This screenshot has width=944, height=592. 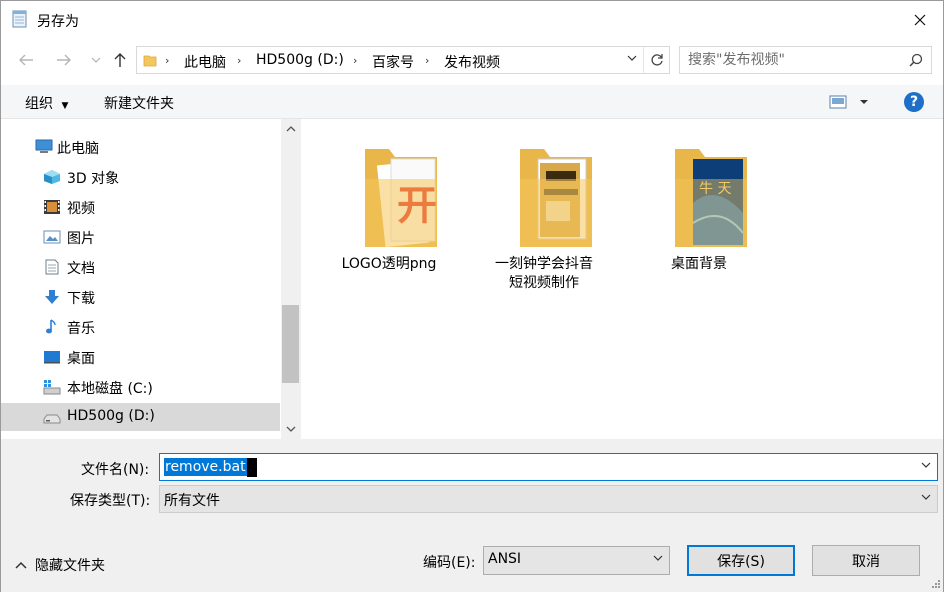 I want to click on book-folder-thumbnail, so click(x=556, y=198).